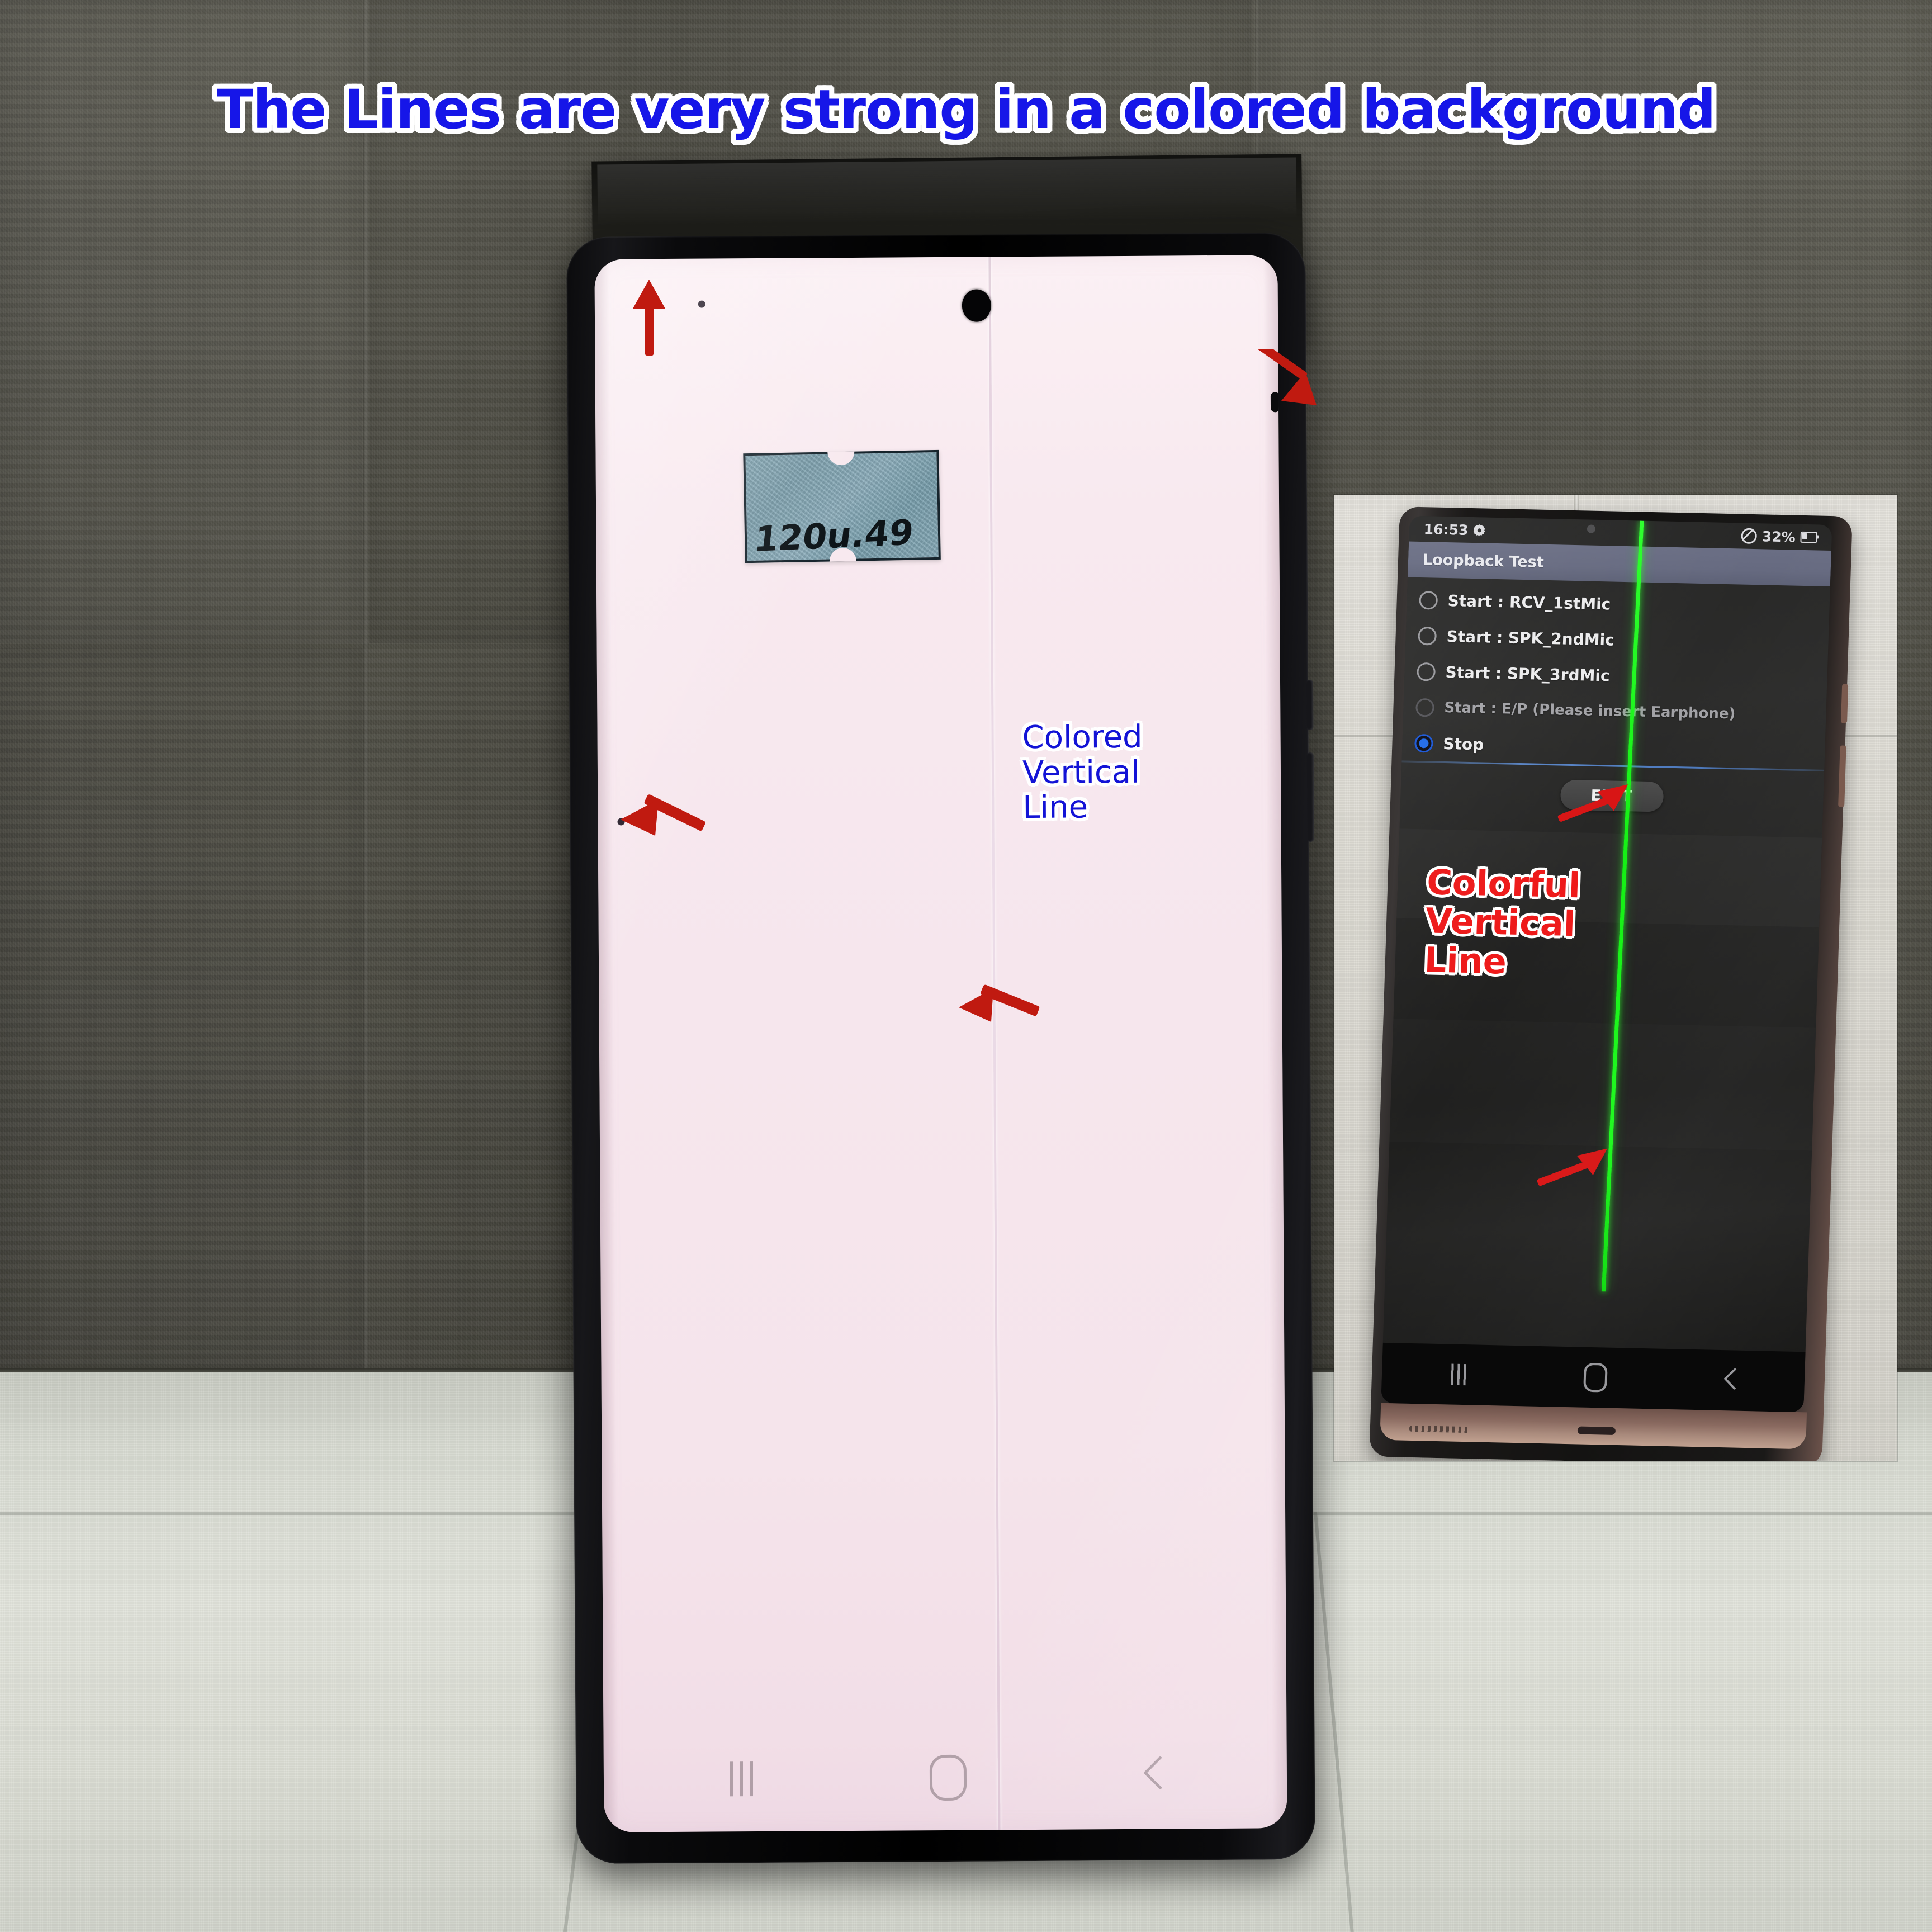  What do you see at coordinates (365, 690) in the screenshot?
I see `wall-seam` at bounding box center [365, 690].